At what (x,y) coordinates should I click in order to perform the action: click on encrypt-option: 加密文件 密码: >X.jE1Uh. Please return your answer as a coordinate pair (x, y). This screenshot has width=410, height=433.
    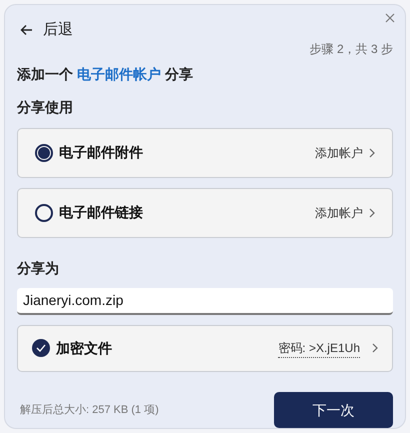
    Looking at the image, I should click on (205, 348).